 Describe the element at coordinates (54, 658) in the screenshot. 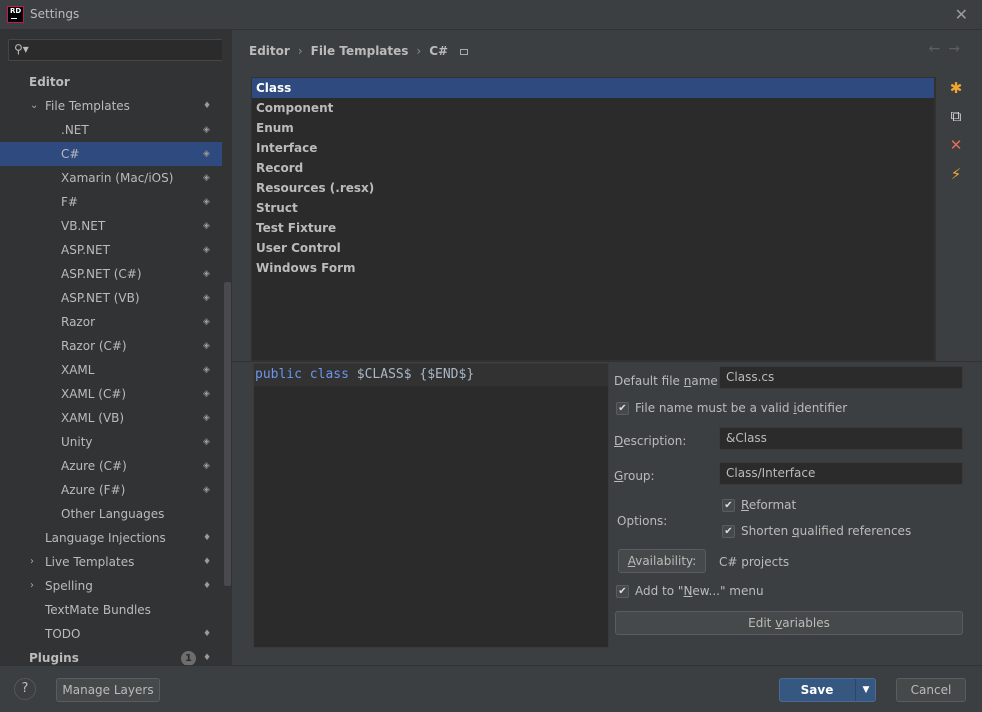

I see `sidebar-item-label: Plugins` at that location.